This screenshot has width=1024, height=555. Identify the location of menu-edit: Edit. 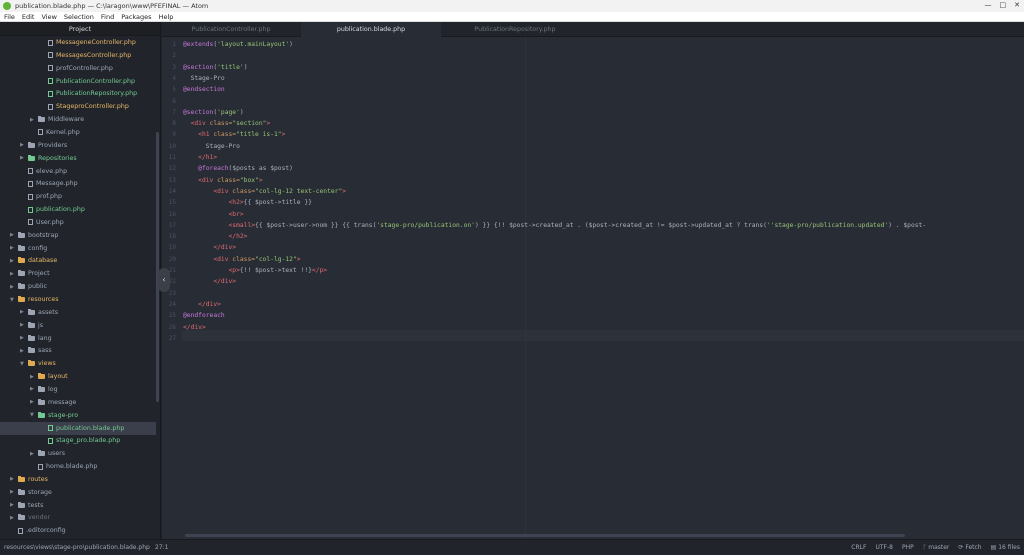
(28, 17).